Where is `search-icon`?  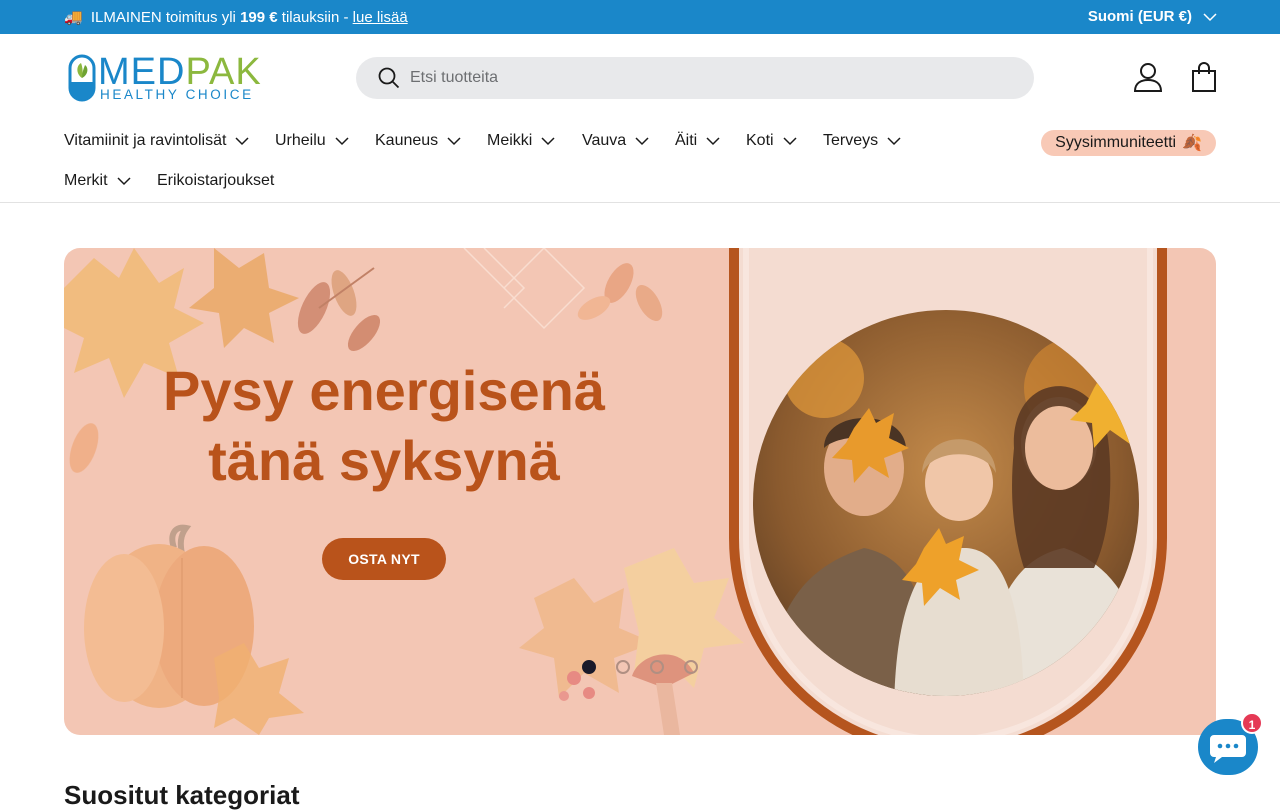
search-icon is located at coordinates (389, 78).